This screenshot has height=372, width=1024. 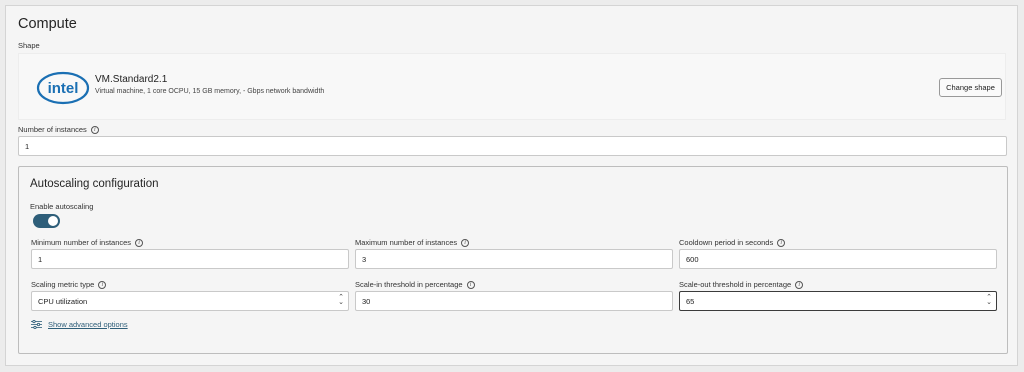 What do you see at coordinates (512, 146) in the screenshot?
I see `number-of-instances-input: 1` at bounding box center [512, 146].